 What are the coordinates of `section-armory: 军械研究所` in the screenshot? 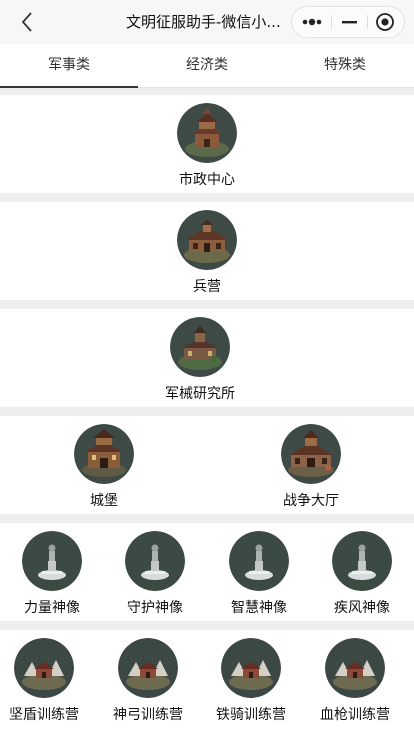 It's located at (207, 358).